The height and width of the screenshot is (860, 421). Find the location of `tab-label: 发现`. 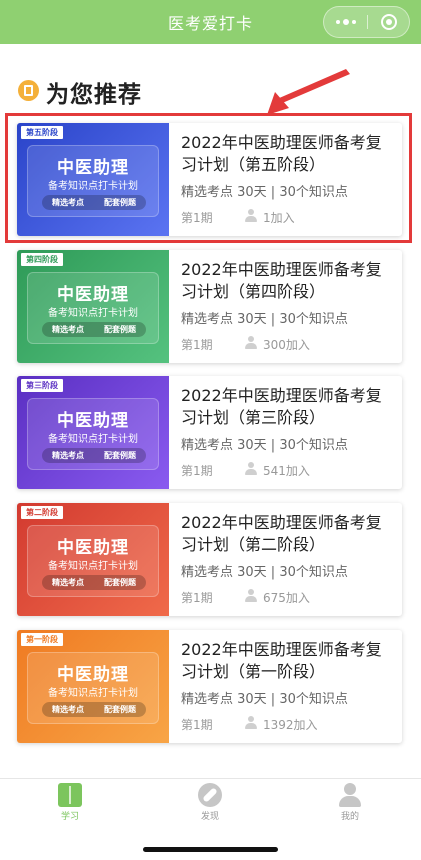

tab-label: 发现 is located at coordinates (209, 817).